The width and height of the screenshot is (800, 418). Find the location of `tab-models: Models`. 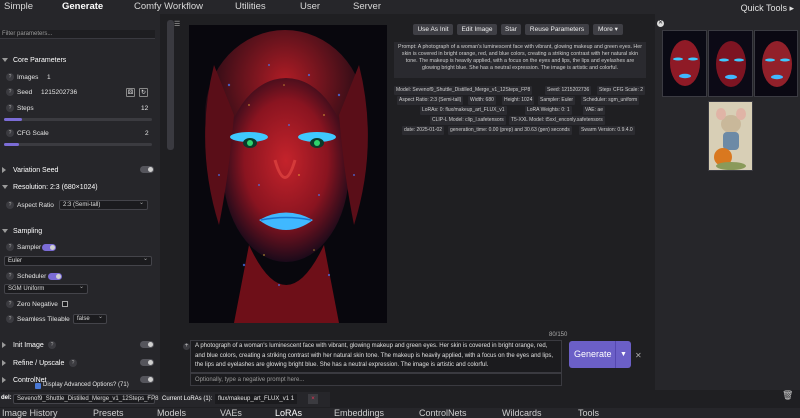

tab-models: Models is located at coordinates (171, 413).